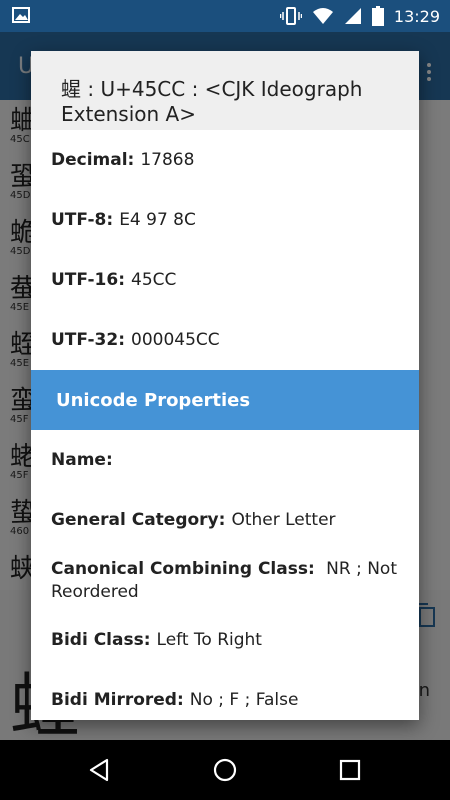 This screenshot has height=800, width=450. What do you see at coordinates (225, 460) in the screenshot?
I see `name-row: Name:` at bounding box center [225, 460].